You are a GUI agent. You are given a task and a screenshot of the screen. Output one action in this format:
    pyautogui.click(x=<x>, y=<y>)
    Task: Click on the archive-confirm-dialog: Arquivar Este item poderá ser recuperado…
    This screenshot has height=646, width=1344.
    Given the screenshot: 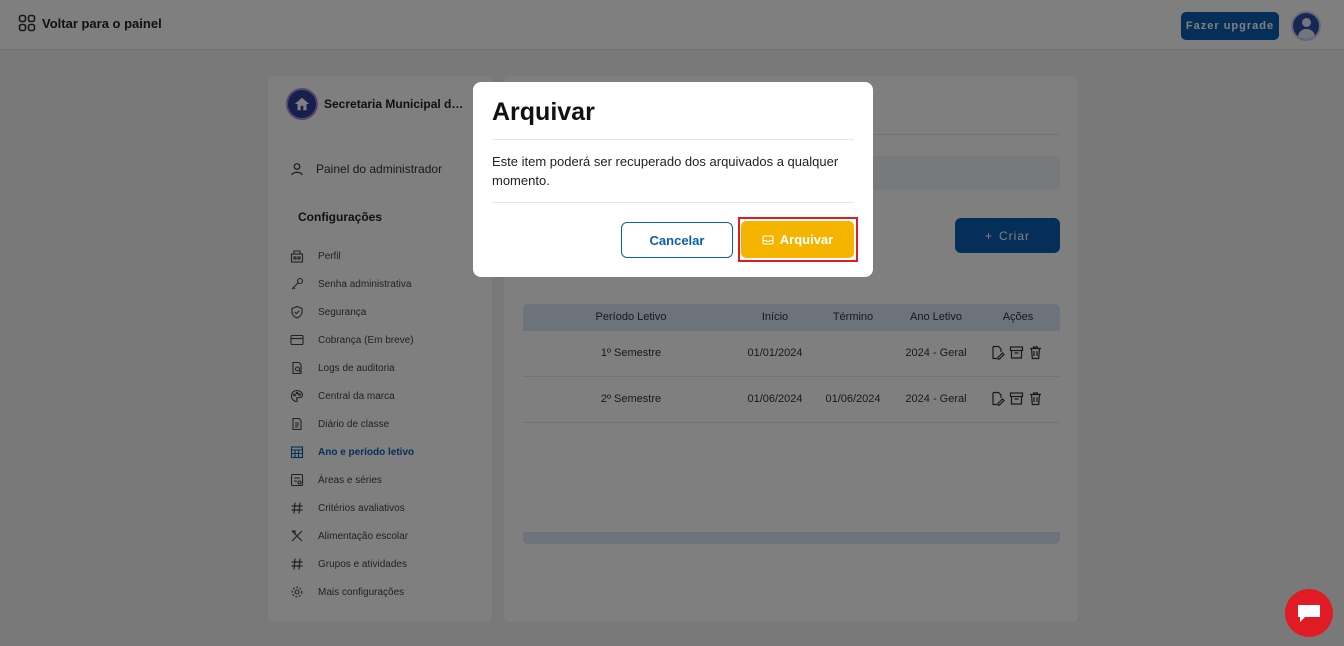 What is the action you would take?
    pyautogui.click(x=673, y=179)
    